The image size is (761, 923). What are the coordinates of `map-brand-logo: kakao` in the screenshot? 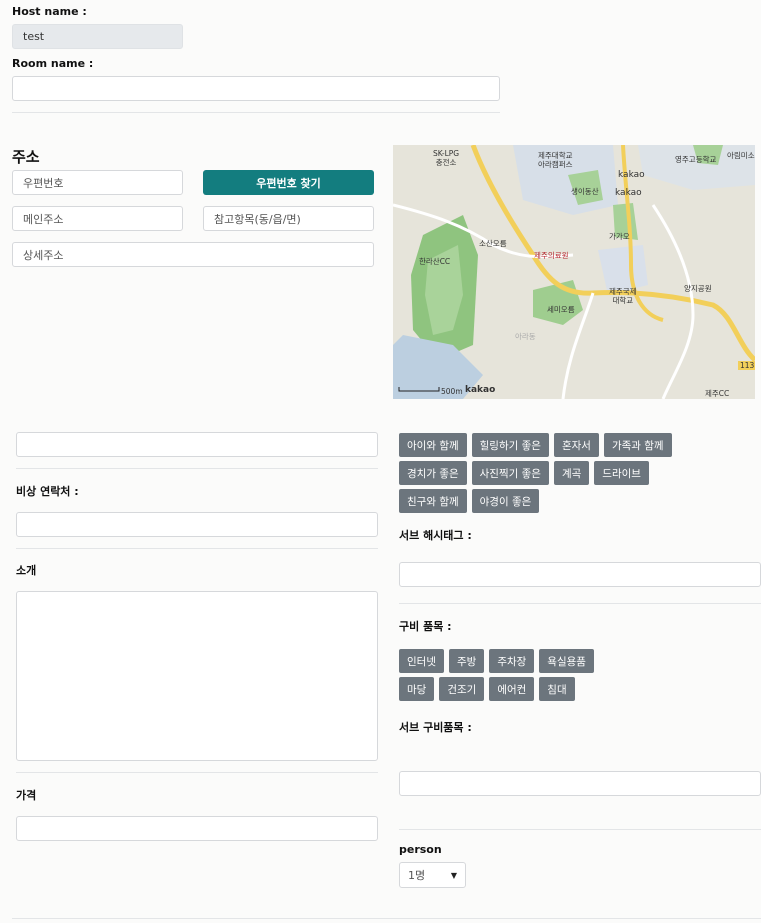 It's located at (480, 390).